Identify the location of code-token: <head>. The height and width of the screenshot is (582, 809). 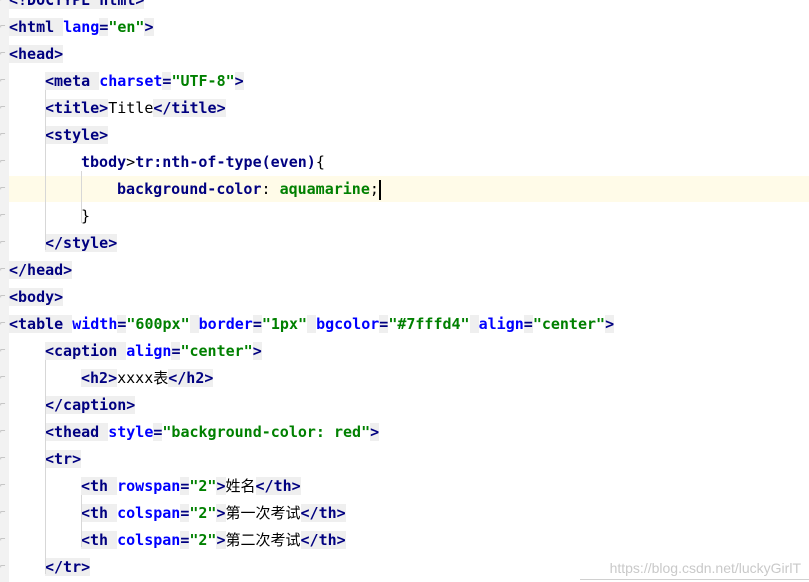
(36, 54).